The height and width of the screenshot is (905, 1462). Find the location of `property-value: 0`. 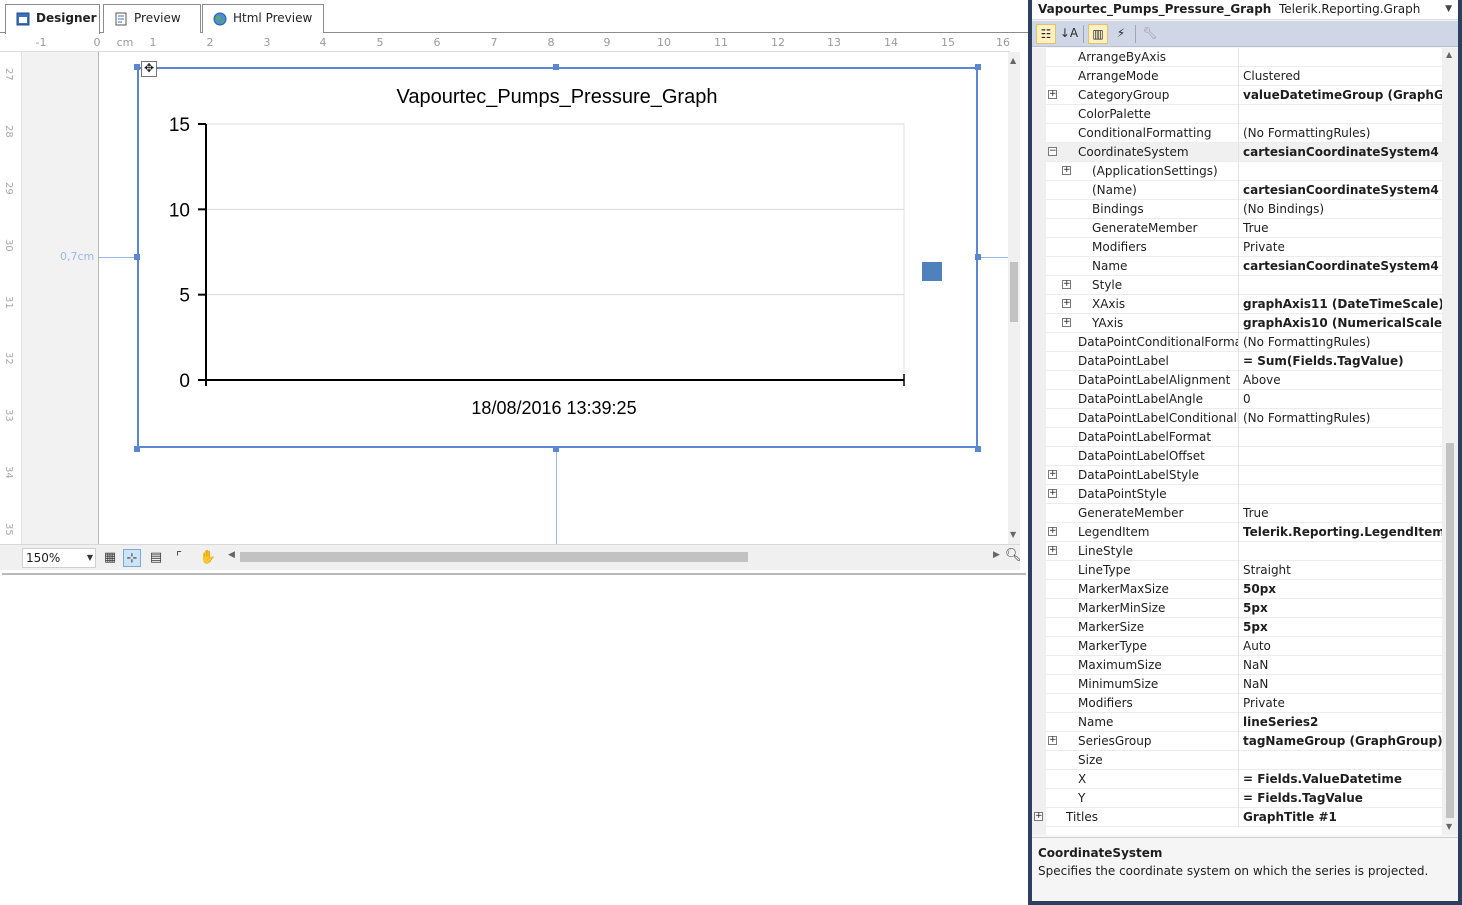

property-value: 0 is located at coordinates (1340, 399).